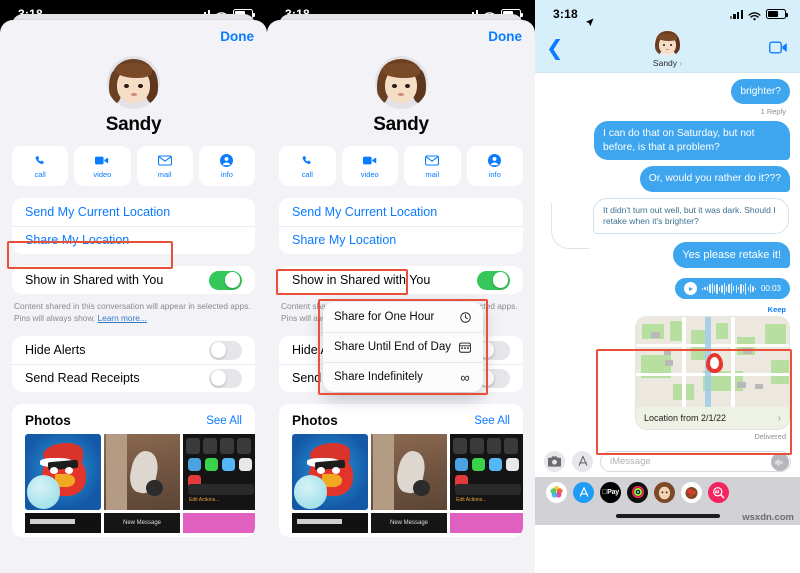 The height and width of the screenshot is (573, 800). I want to click on audio-waveform, so click(729, 288).